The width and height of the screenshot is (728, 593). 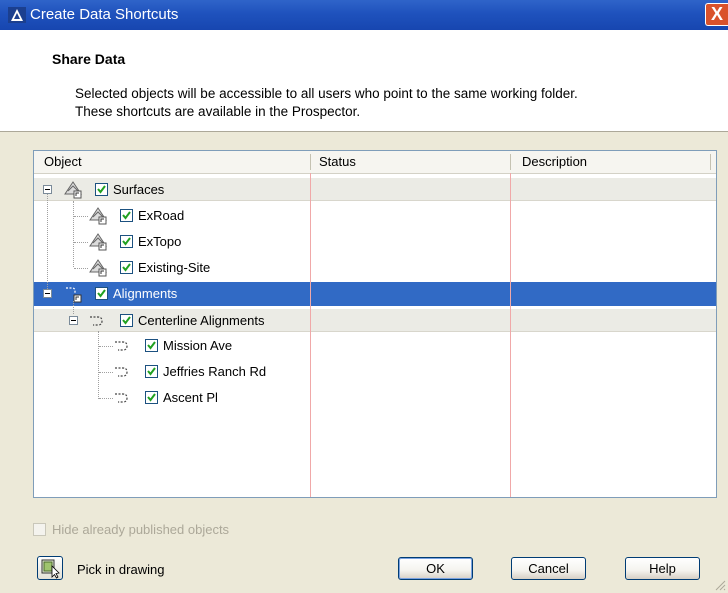 What do you see at coordinates (73, 190) in the screenshot?
I see `surface-collection-icon` at bounding box center [73, 190].